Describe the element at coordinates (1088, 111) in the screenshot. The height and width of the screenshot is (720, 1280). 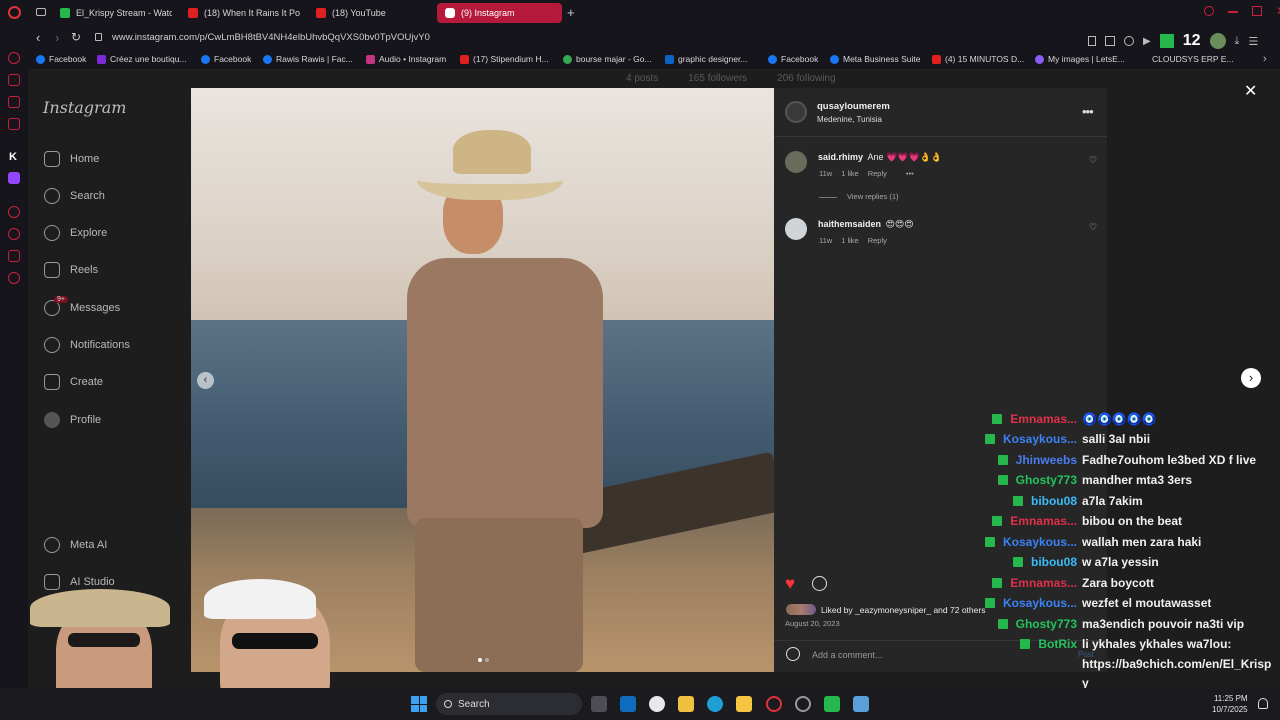
I see `more-options-icon: •••` at that location.